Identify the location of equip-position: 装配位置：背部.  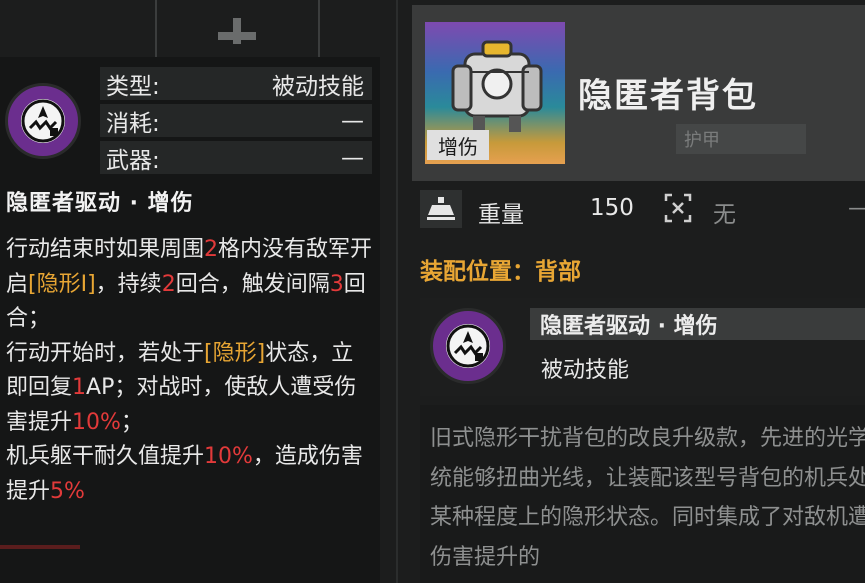
(500, 272).